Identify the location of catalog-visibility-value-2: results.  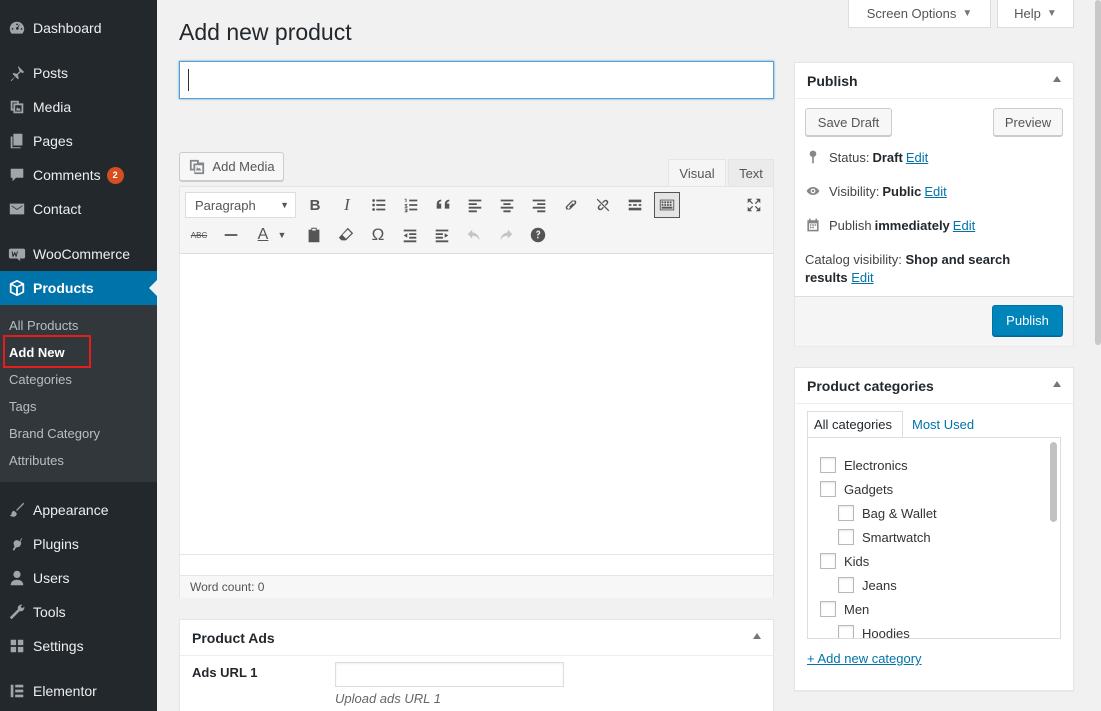
(826, 277).